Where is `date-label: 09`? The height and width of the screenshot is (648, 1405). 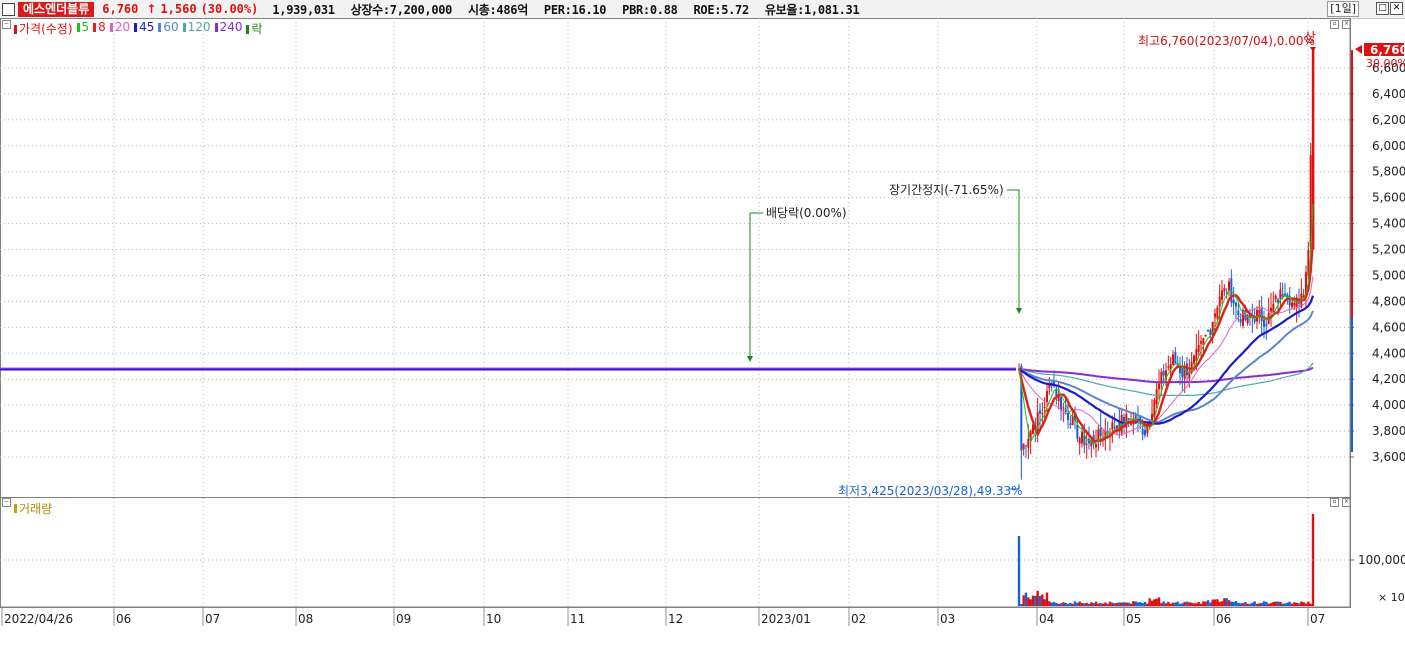
date-label: 09 is located at coordinates (403, 619).